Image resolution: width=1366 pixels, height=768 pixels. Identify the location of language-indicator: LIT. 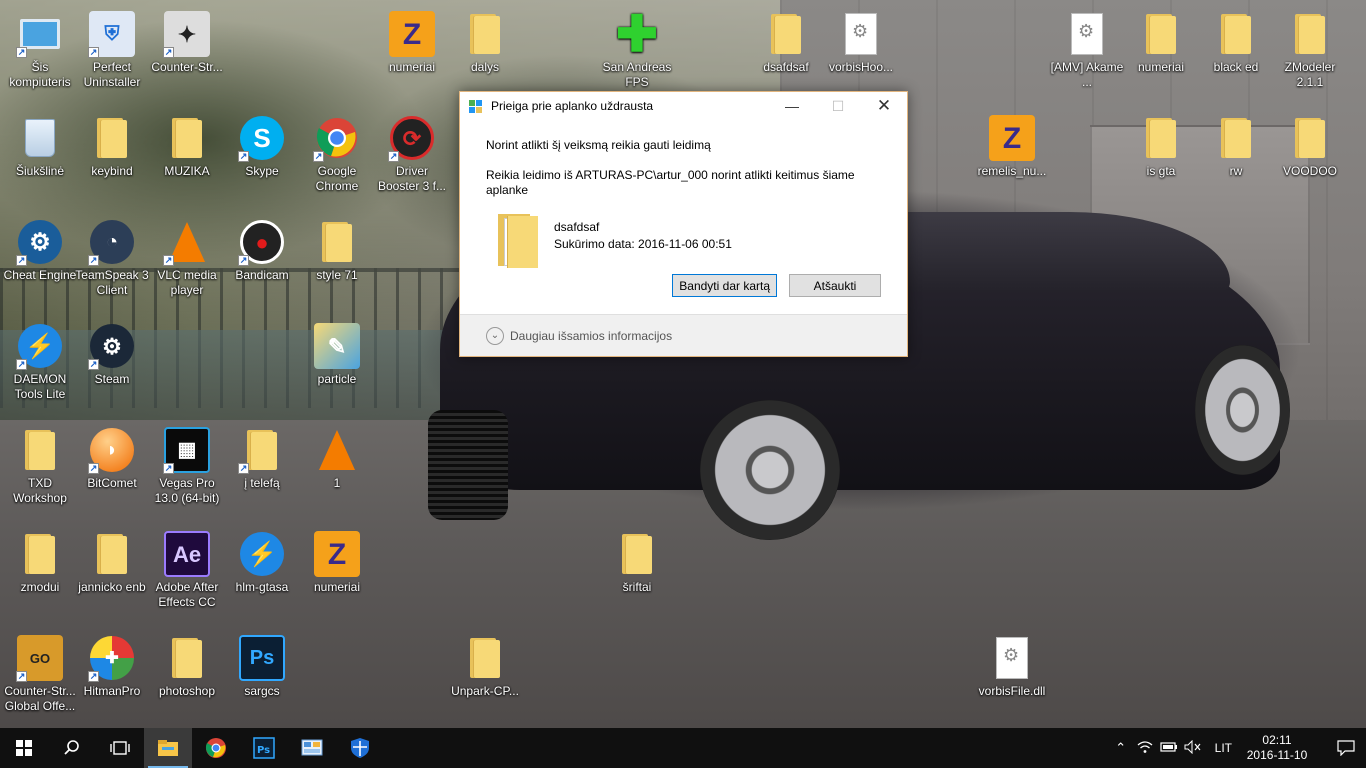
(1223, 748).